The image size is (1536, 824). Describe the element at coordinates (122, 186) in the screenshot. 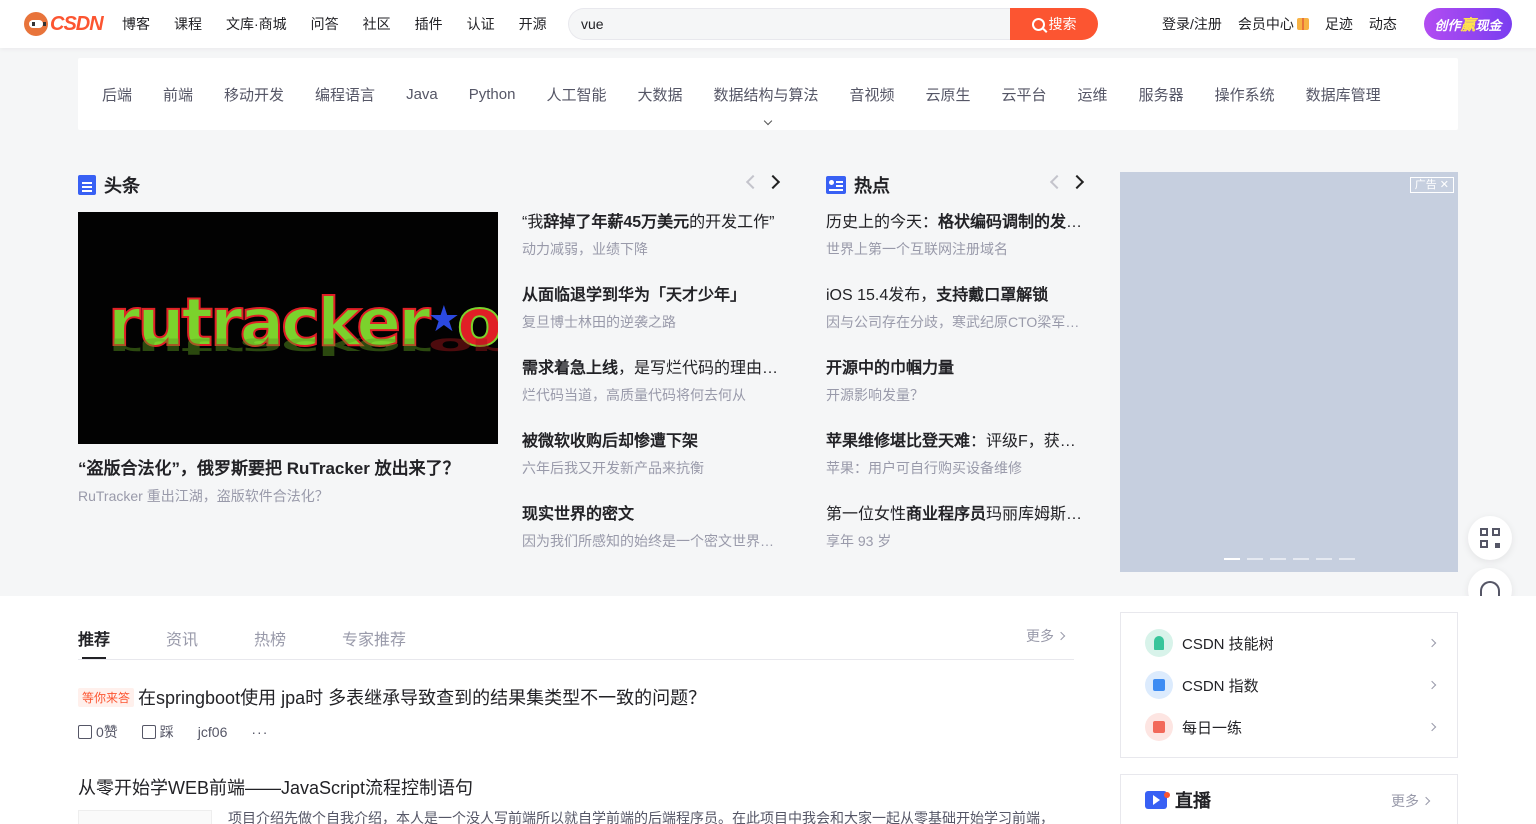

I see `headlines-title: 头条` at that location.